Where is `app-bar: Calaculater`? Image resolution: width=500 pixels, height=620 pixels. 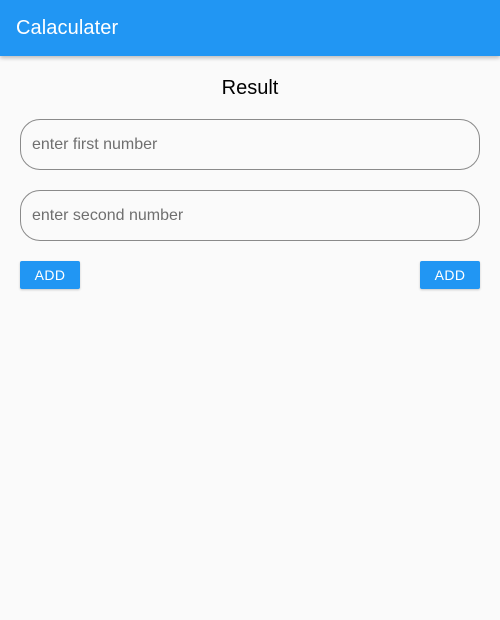 app-bar: Calaculater is located at coordinates (250, 28).